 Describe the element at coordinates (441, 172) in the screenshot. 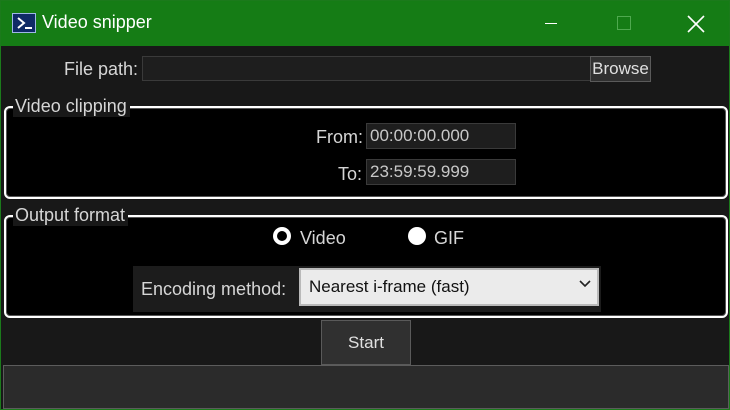

I see `to-input: 23:59:59.999` at that location.